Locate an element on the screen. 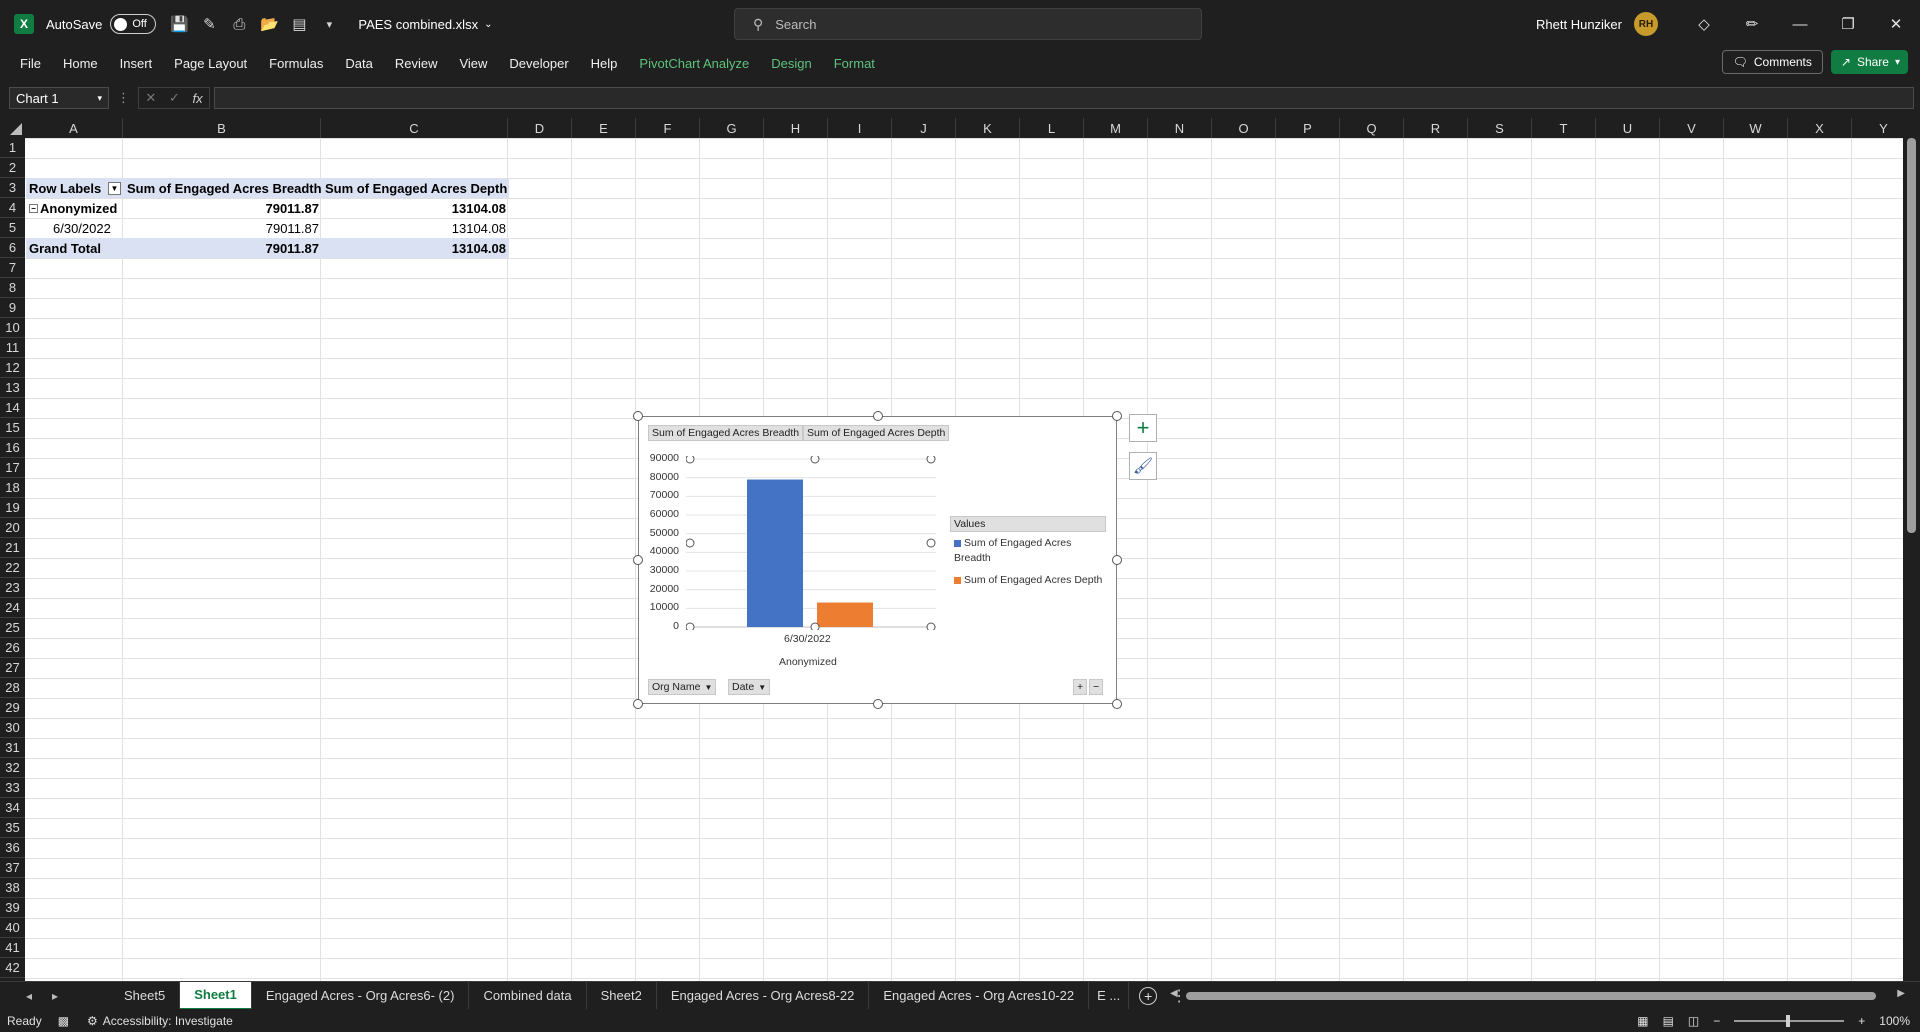 The image size is (1920, 1032). horizontal-scroll-thumb is located at coordinates (1531, 996).